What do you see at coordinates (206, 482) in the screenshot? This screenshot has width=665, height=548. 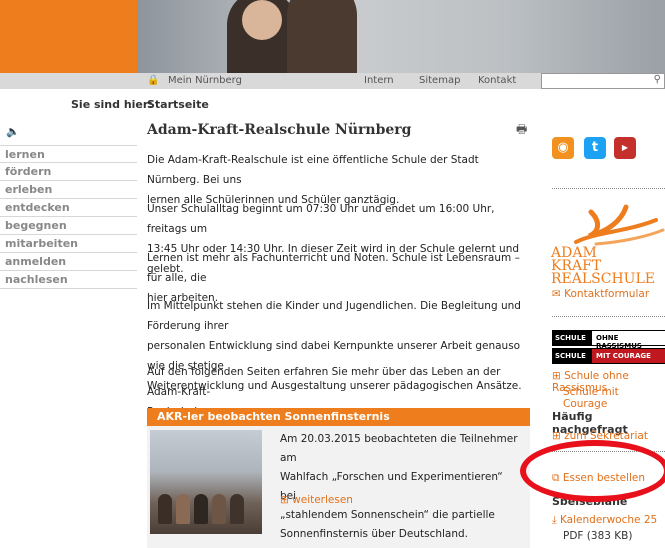 I see `teaser-image` at bounding box center [206, 482].